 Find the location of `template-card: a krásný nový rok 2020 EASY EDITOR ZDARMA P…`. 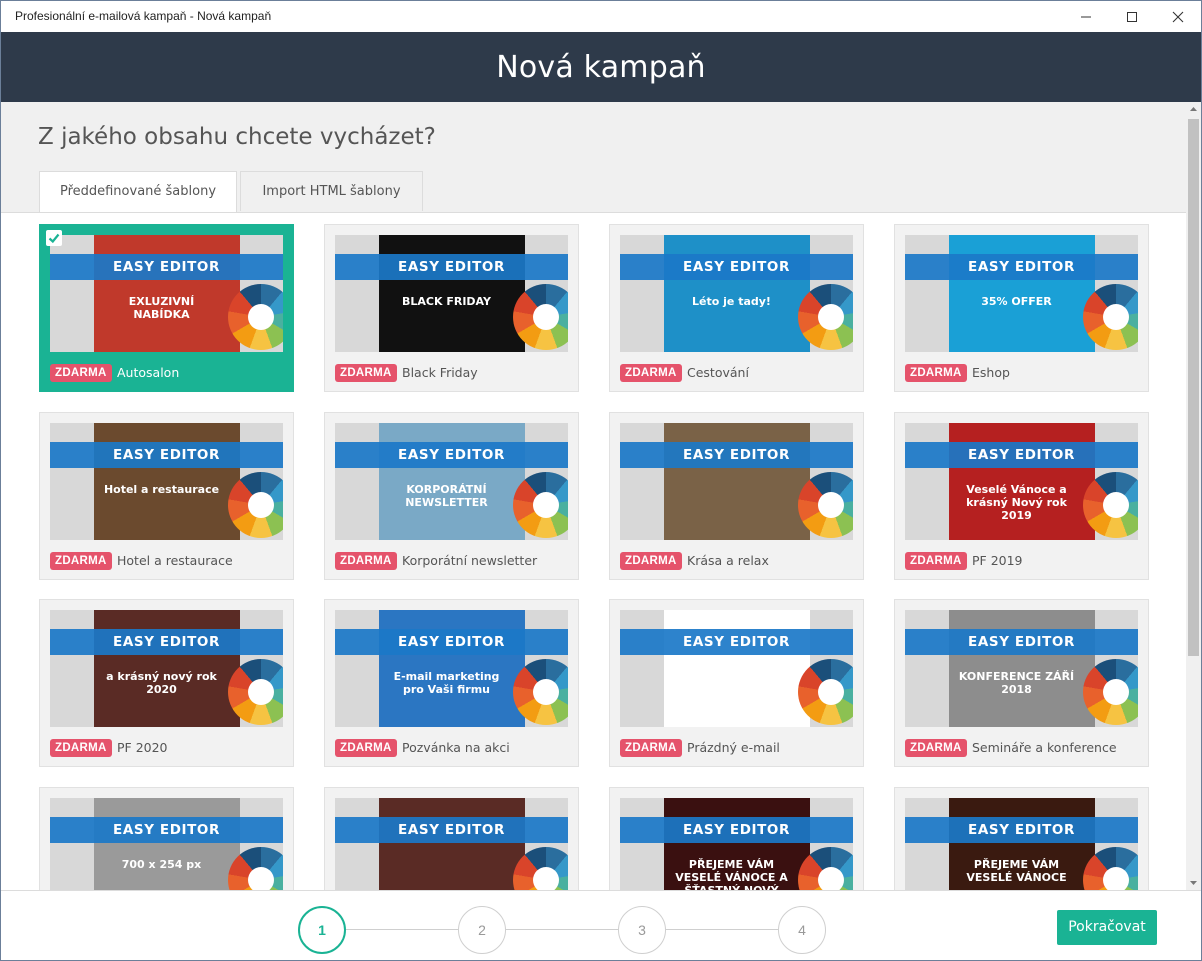

template-card: a krásný nový rok 2020 EASY EDITOR ZDARMA P… is located at coordinates (166, 683).